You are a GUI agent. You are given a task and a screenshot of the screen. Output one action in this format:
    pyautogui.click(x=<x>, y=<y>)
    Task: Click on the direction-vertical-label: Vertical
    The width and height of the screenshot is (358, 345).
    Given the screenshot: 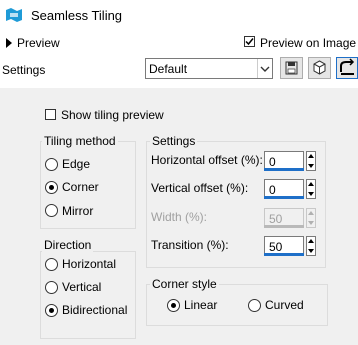 What is the action you would take?
    pyautogui.click(x=82, y=287)
    